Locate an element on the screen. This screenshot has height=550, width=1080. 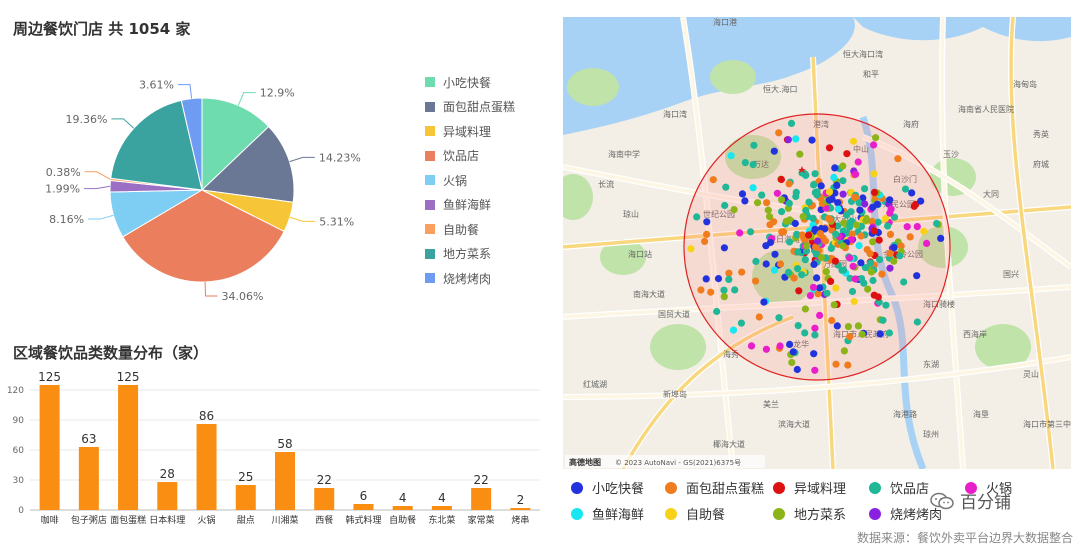
pie-legend-item-7: 地方菜系 is located at coordinates (470, 254).